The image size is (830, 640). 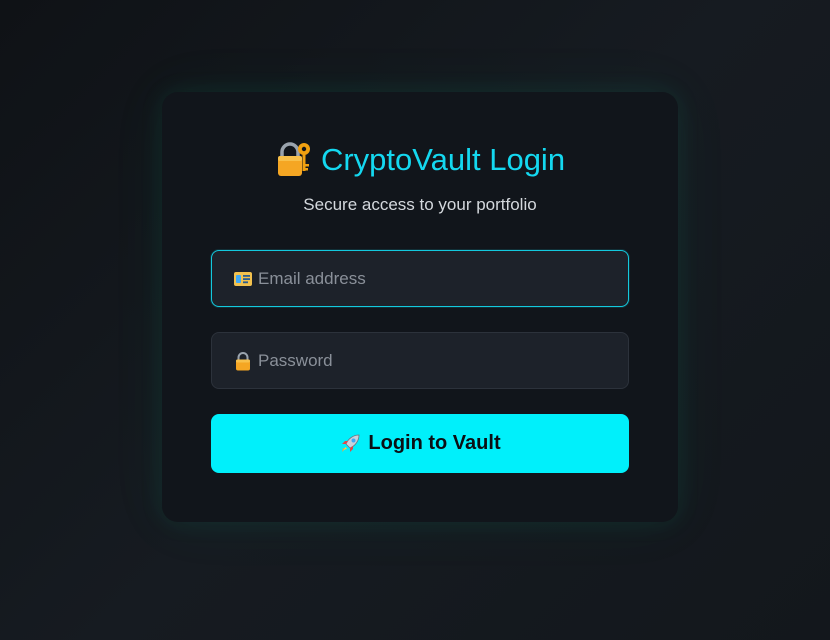 What do you see at coordinates (293, 159) in the screenshot?
I see `lock-with-key-icon` at bounding box center [293, 159].